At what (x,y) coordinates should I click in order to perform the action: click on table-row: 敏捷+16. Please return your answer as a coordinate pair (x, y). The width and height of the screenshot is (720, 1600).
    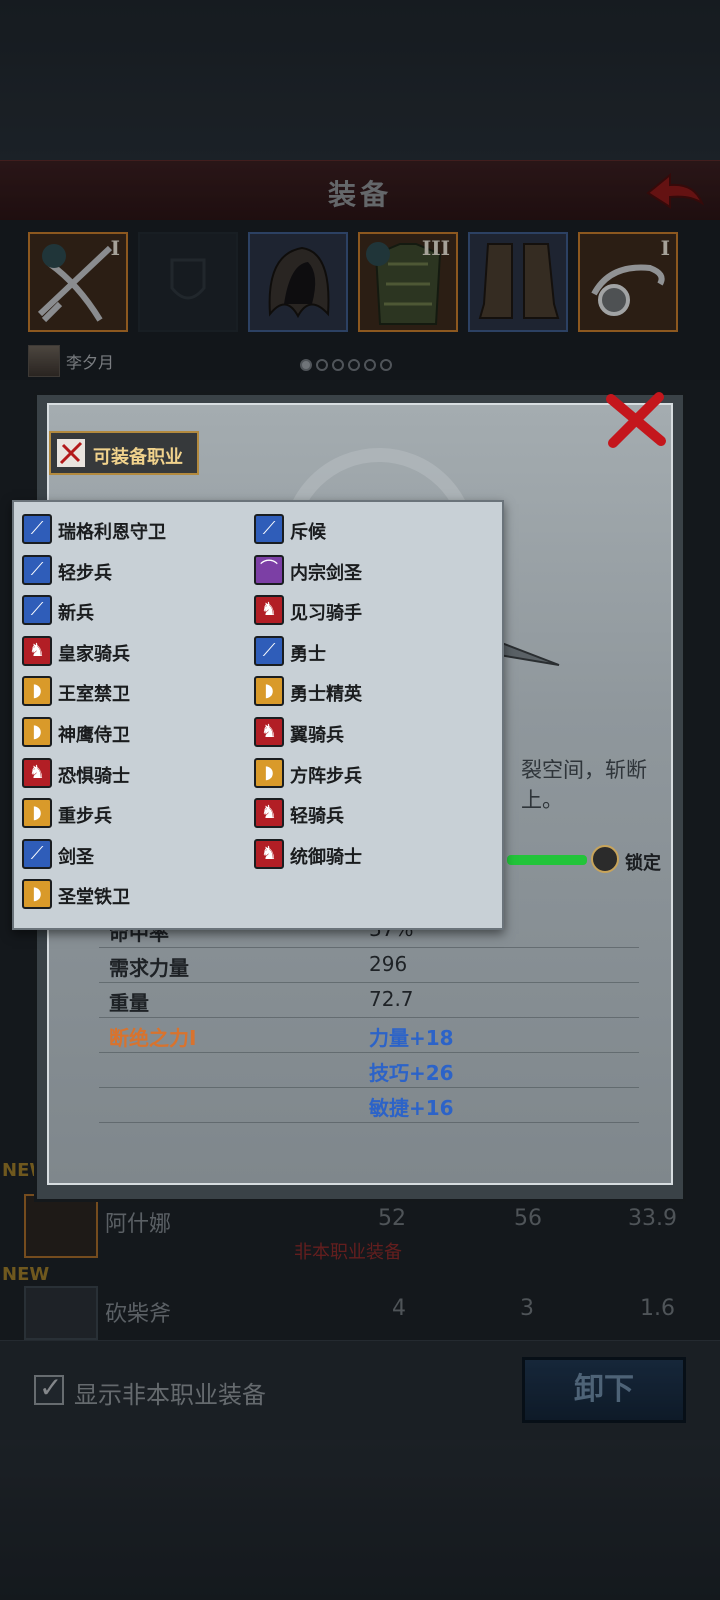
    Looking at the image, I should click on (369, 1105).